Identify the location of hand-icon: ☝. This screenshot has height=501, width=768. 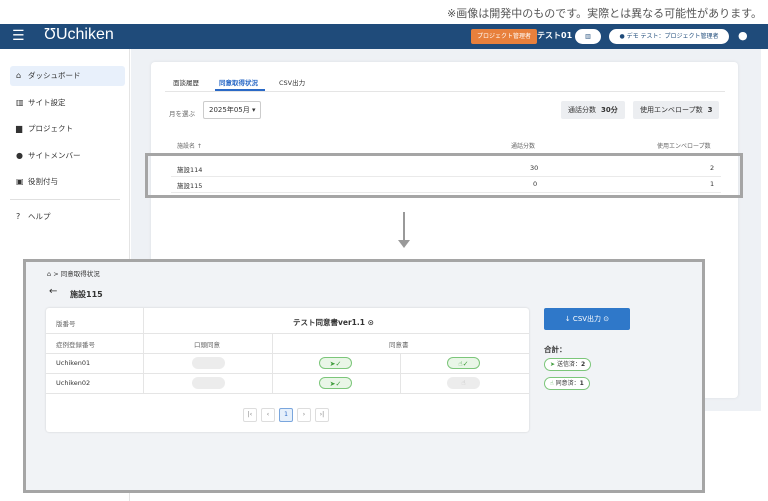
(552, 383).